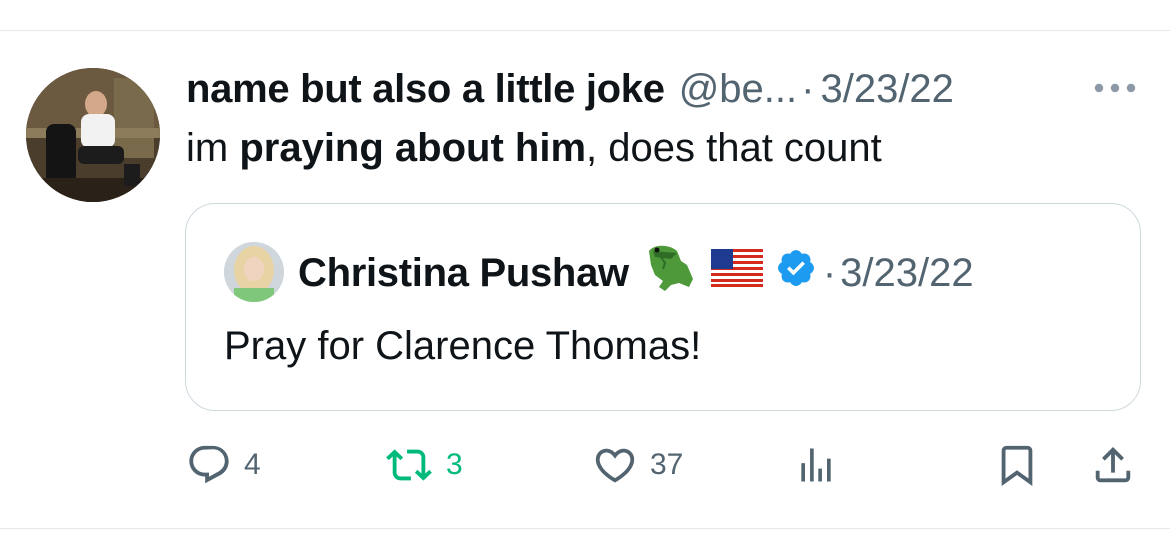 Image resolution: width=1170 pixels, height=549 pixels. I want to click on author-avatar, so click(93, 135).